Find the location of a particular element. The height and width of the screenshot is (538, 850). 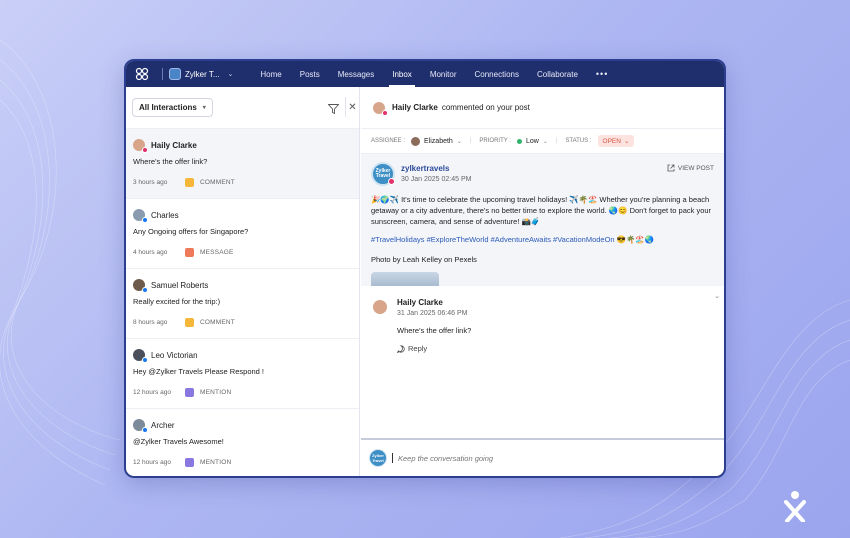

status-value: OPEN is located at coordinates (611, 141).